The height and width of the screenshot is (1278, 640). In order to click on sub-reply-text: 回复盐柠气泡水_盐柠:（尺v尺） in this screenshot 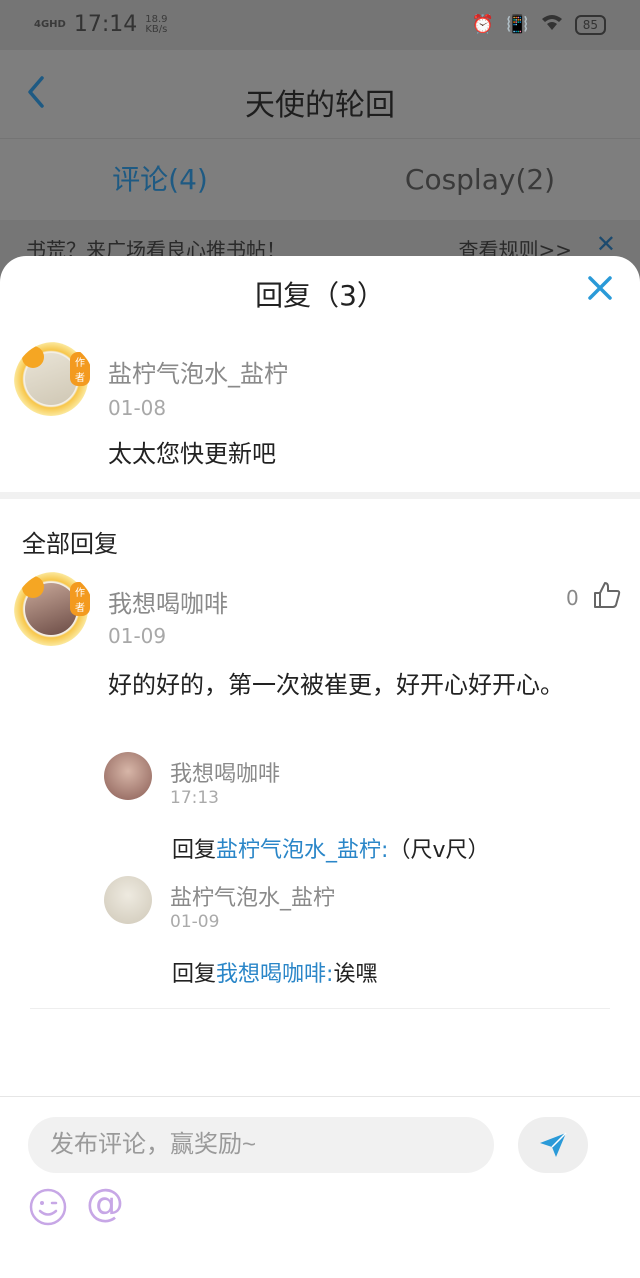, I will do `click(331, 850)`.